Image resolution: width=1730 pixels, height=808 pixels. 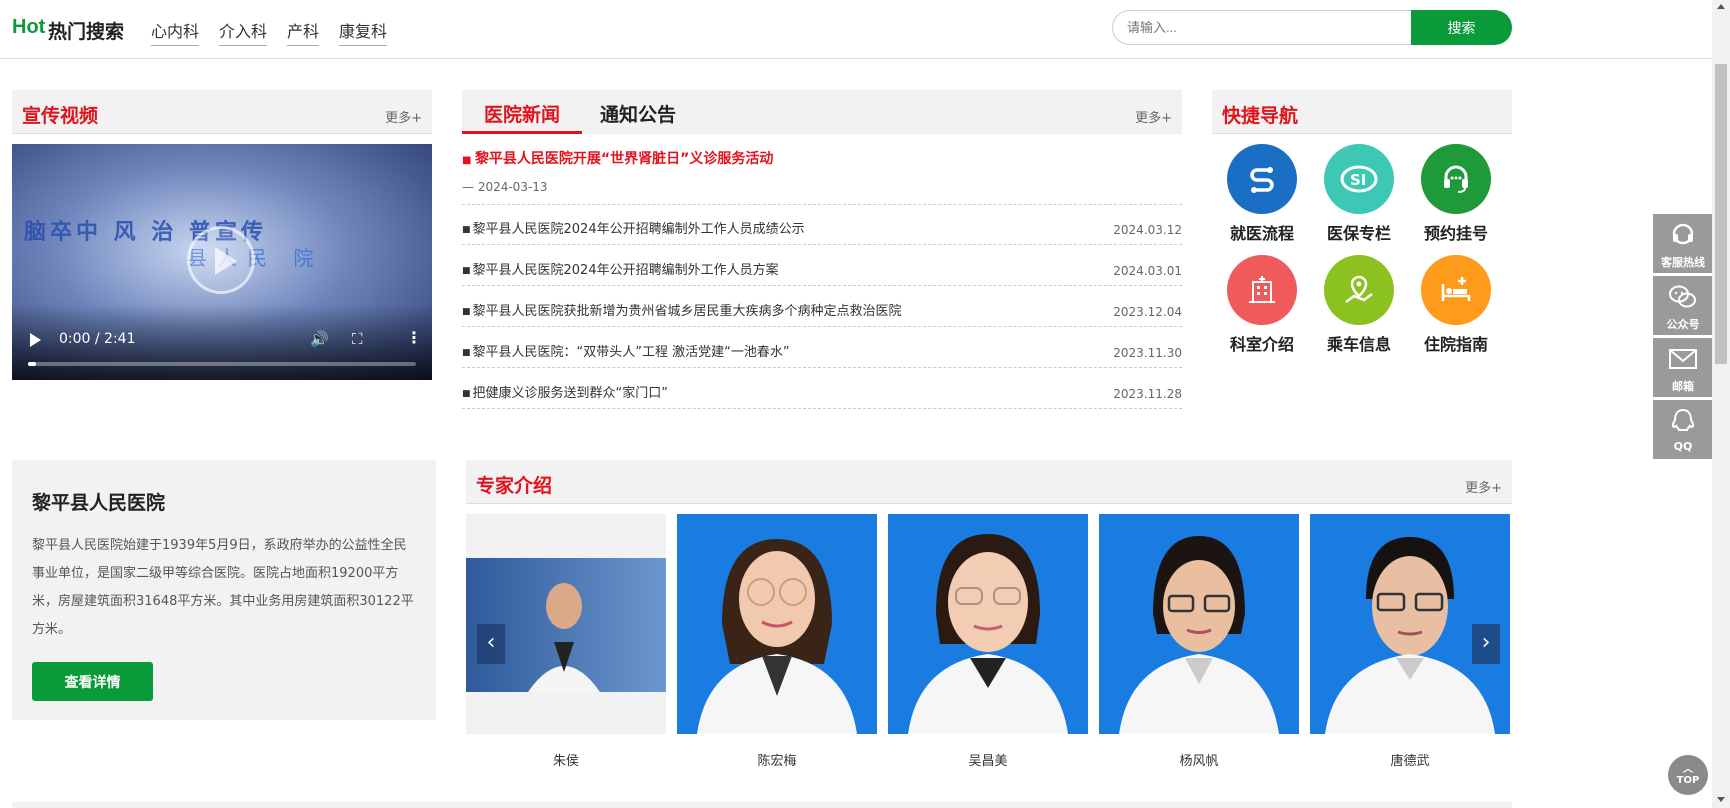 I want to click on news-item-title: 黎平县人民医院：“双带头人”工程 激活党建“一池春水”, so click(x=626, y=350).